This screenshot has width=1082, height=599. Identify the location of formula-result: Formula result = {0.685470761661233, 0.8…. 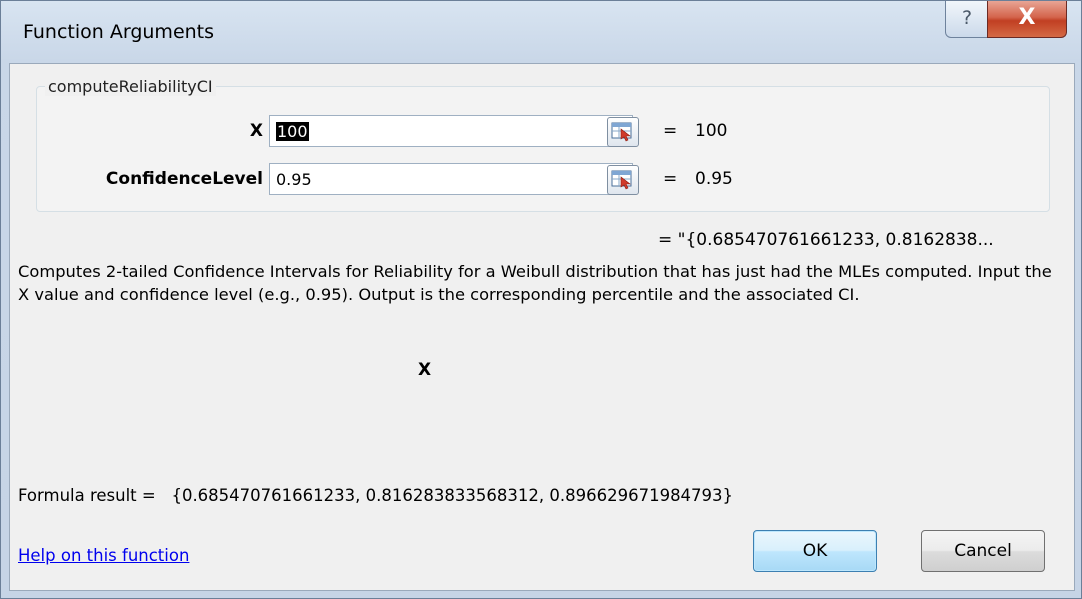
(376, 495).